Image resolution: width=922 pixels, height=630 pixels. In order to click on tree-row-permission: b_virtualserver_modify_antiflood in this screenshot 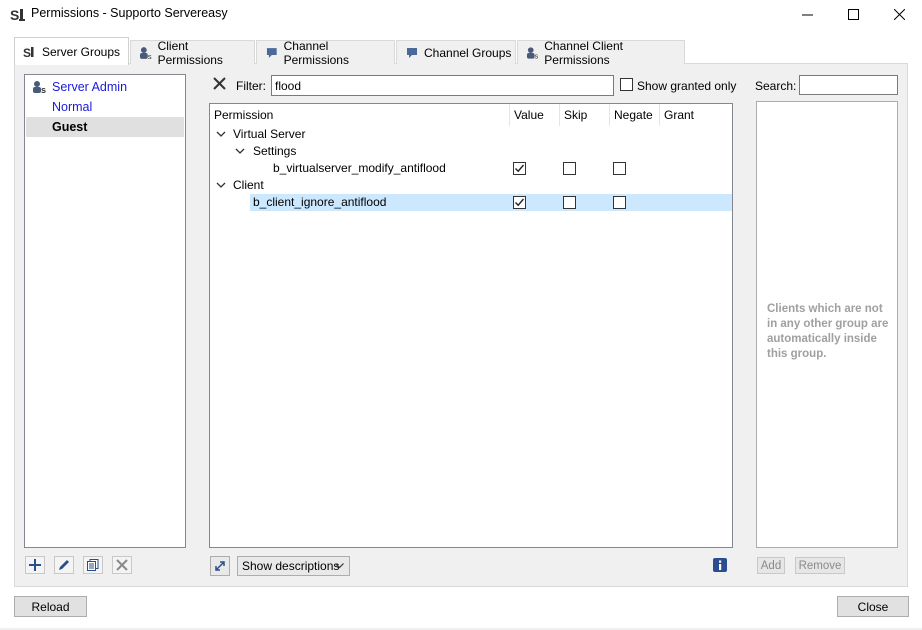, I will do `click(471, 168)`.